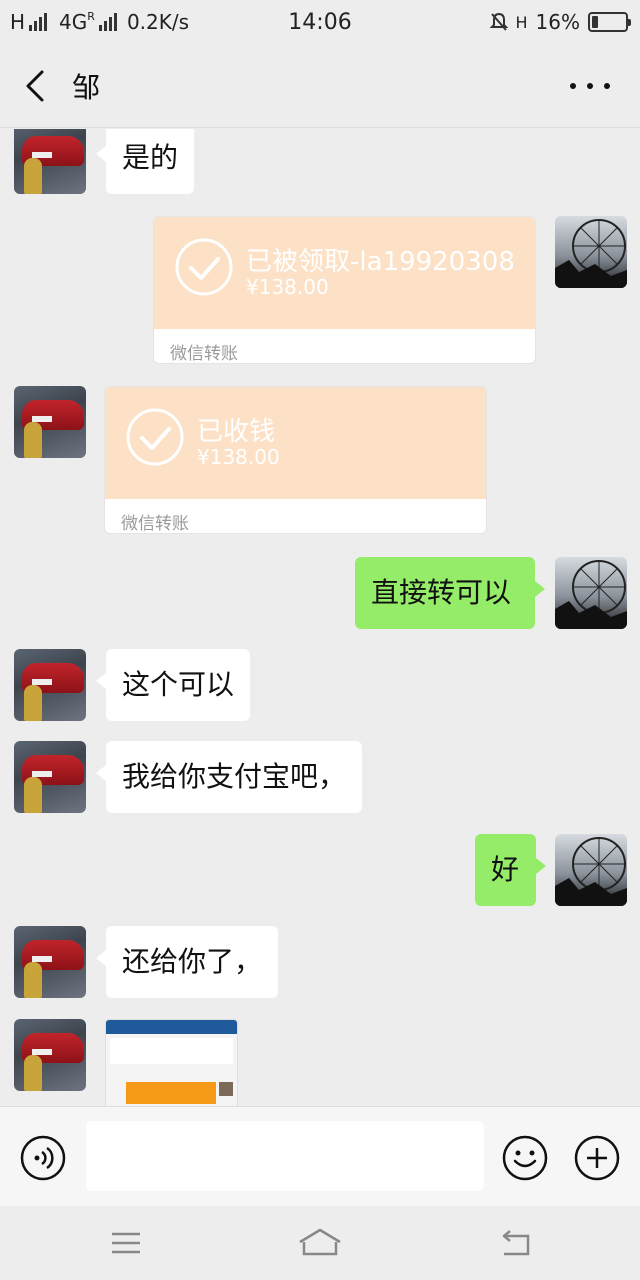 The image size is (640, 1280). I want to click on hd-label: H, so click(521, 22).